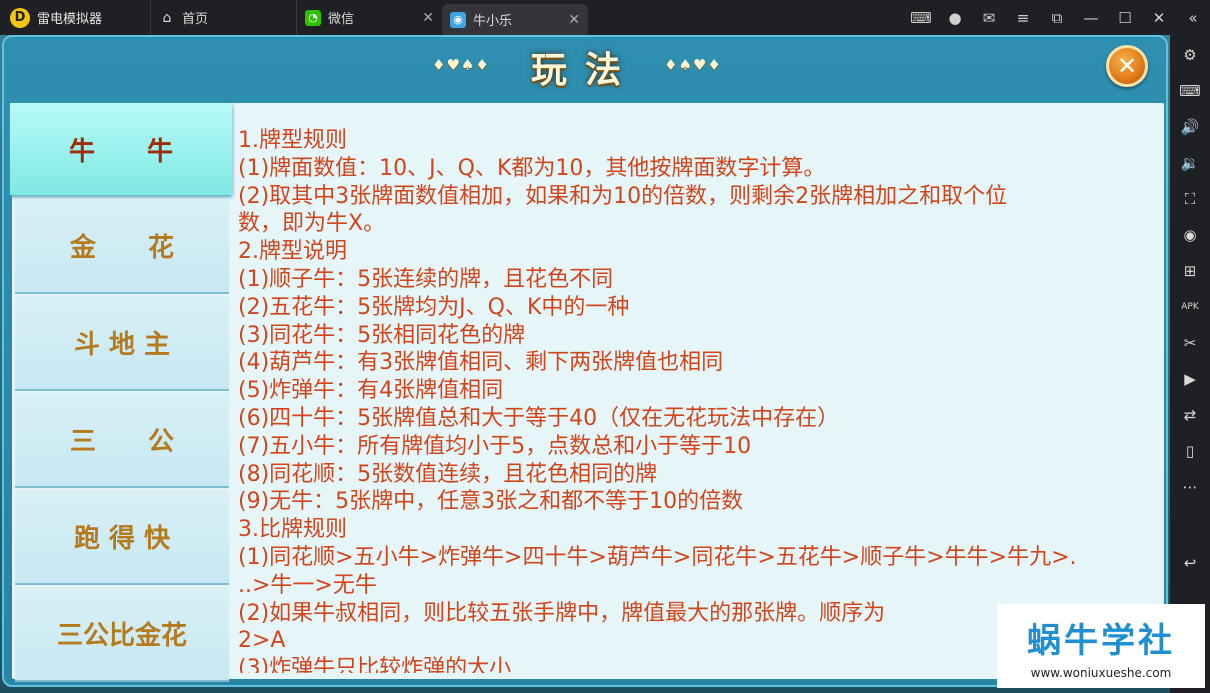 The image size is (1210, 693). I want to click on window-controls: ⌨ ● ✉ ≡ ⧉ — ☐ ✕ «, so click(1057, 17).